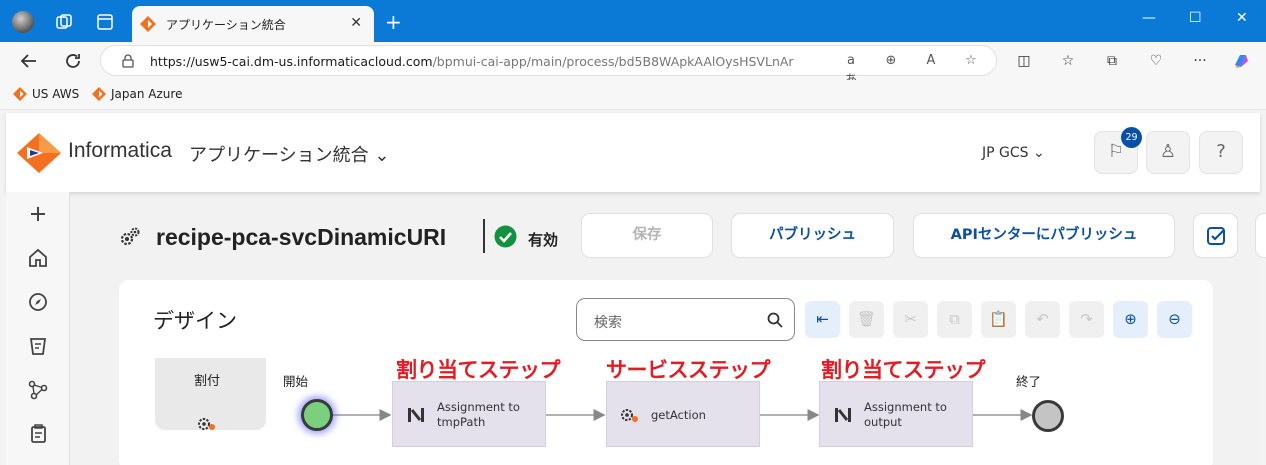 The image size is (1266, 465). I want to click on assignment-step: Assignment to tmpPath, so click(469, 414).